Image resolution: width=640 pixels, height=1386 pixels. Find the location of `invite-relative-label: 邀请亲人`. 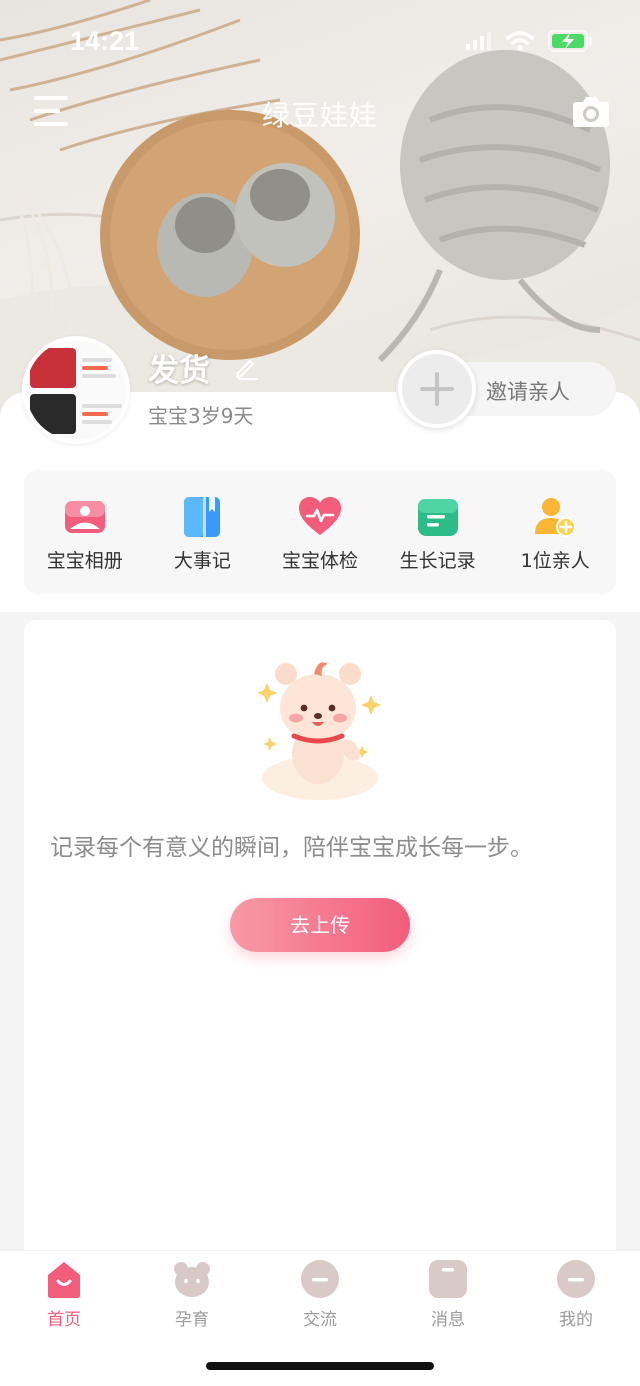

invite-relative-label: 邀请亲人 is located at coordinates (528, 391).